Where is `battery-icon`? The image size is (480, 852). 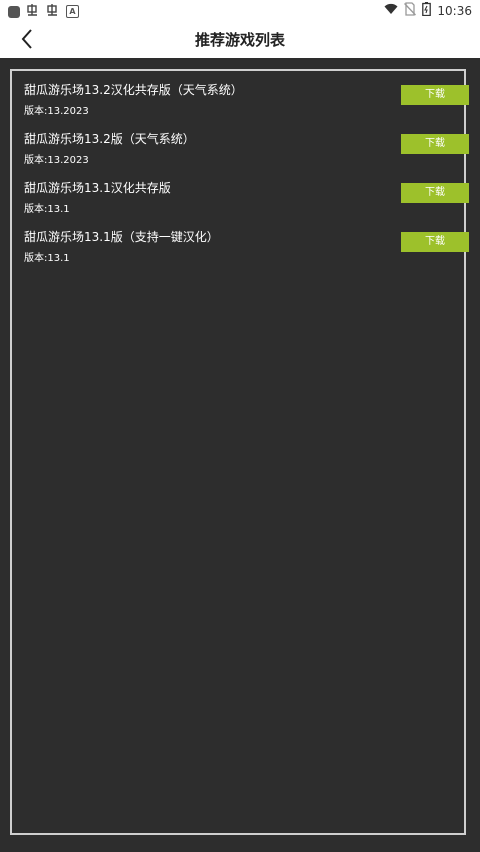
battery-icon is located at coordinates (427, 10).